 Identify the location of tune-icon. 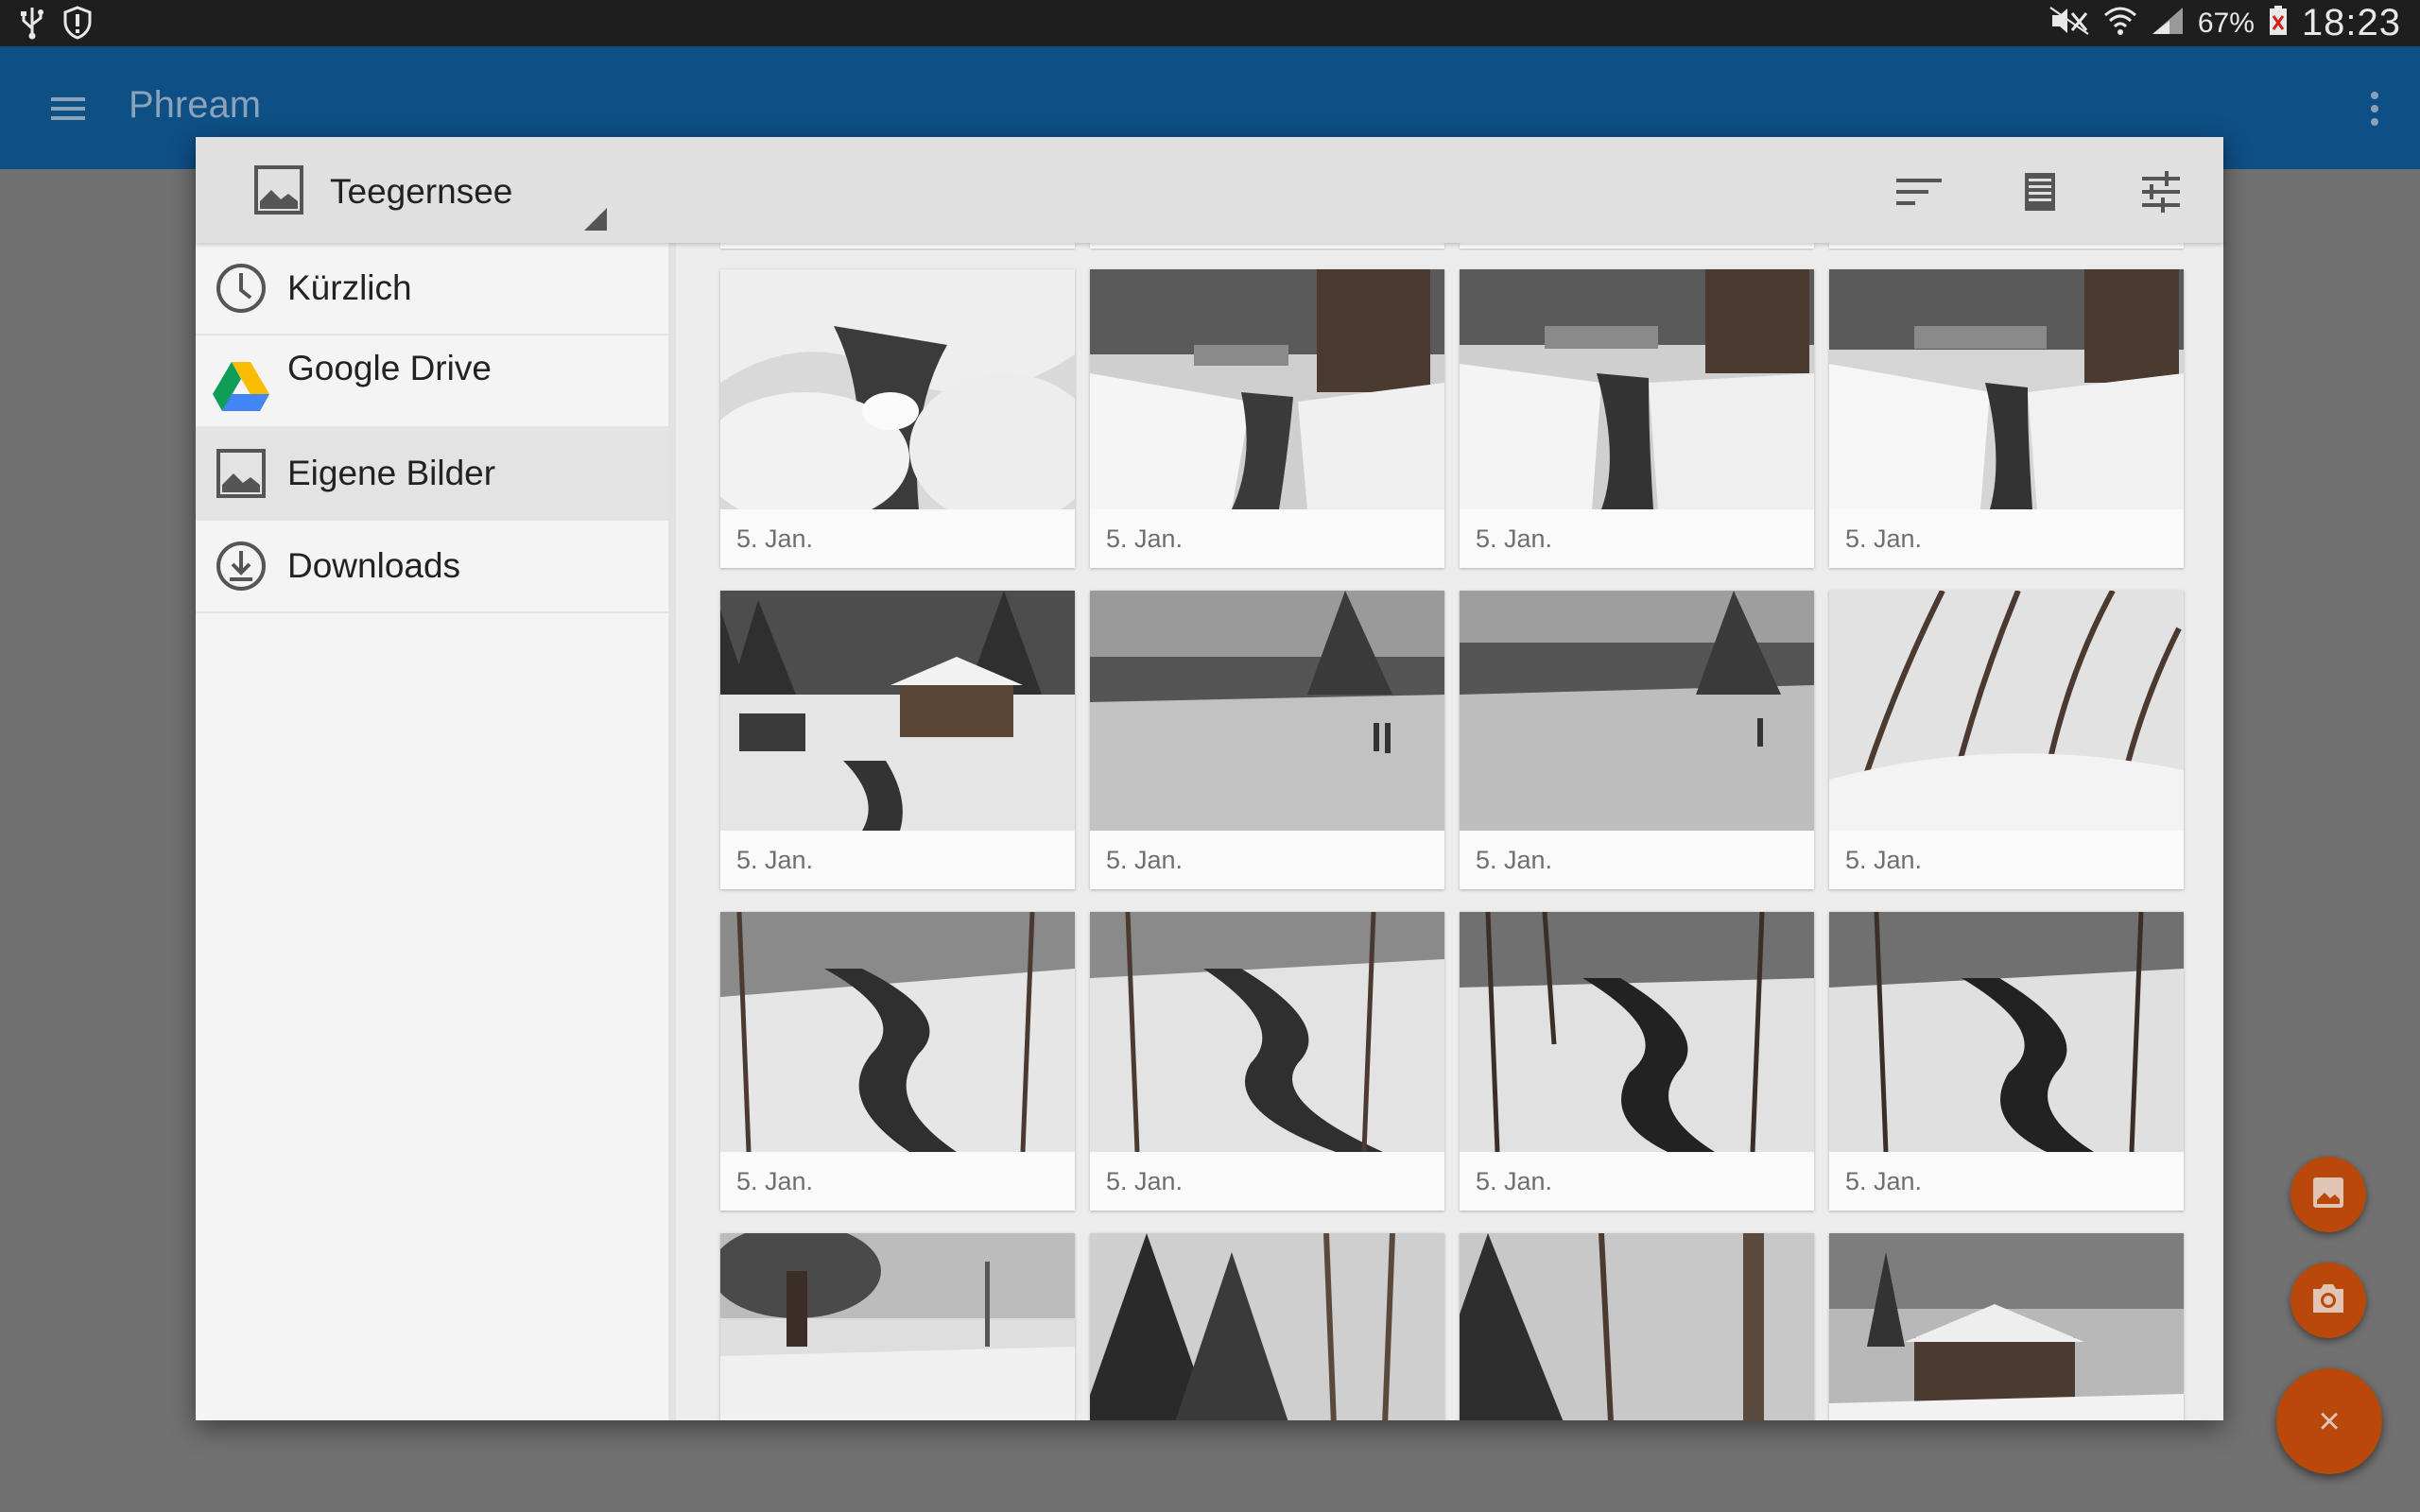
(2161, 191).